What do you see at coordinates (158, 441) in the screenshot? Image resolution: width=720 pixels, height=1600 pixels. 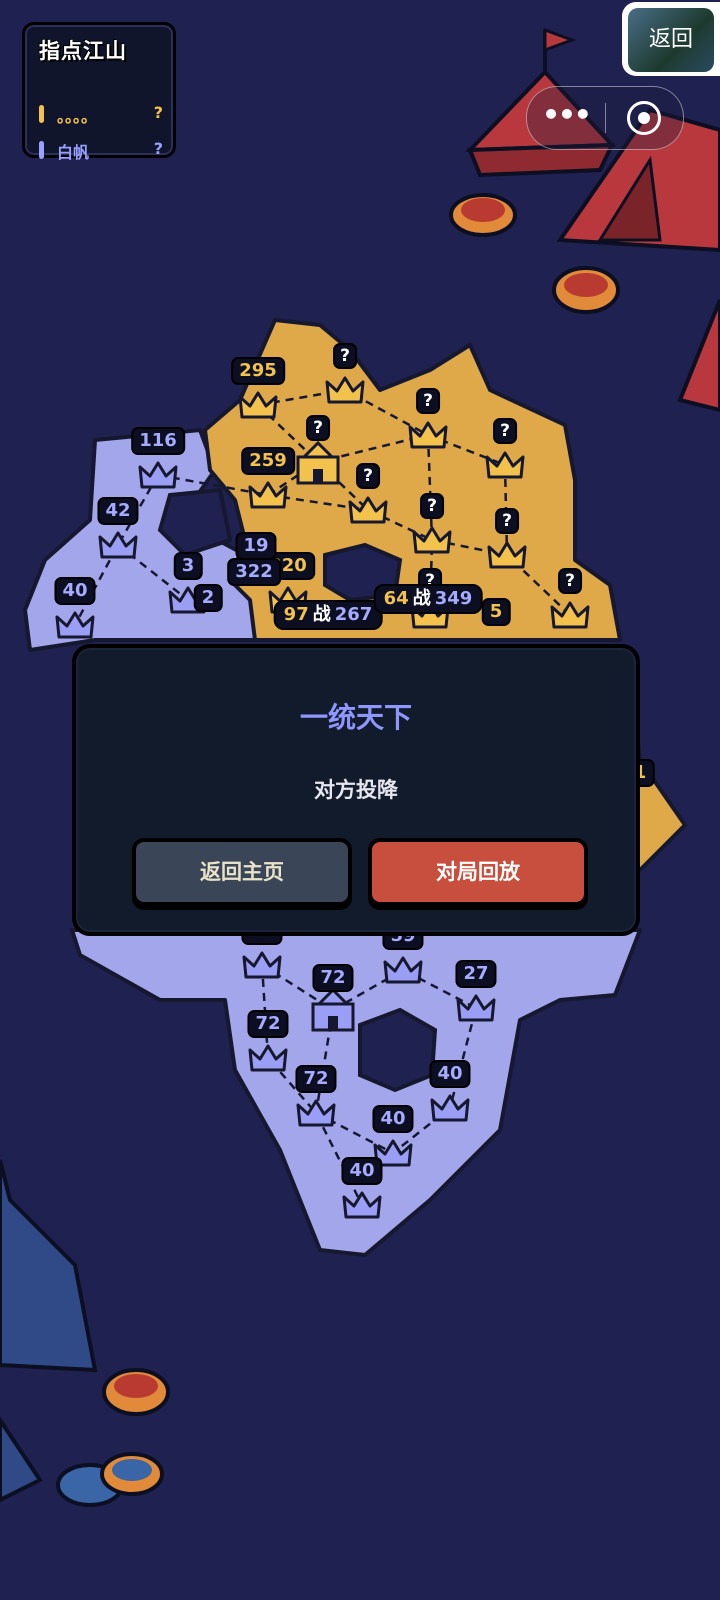 I see `troop-count-badge: 116` at bounding box center [158, 441].